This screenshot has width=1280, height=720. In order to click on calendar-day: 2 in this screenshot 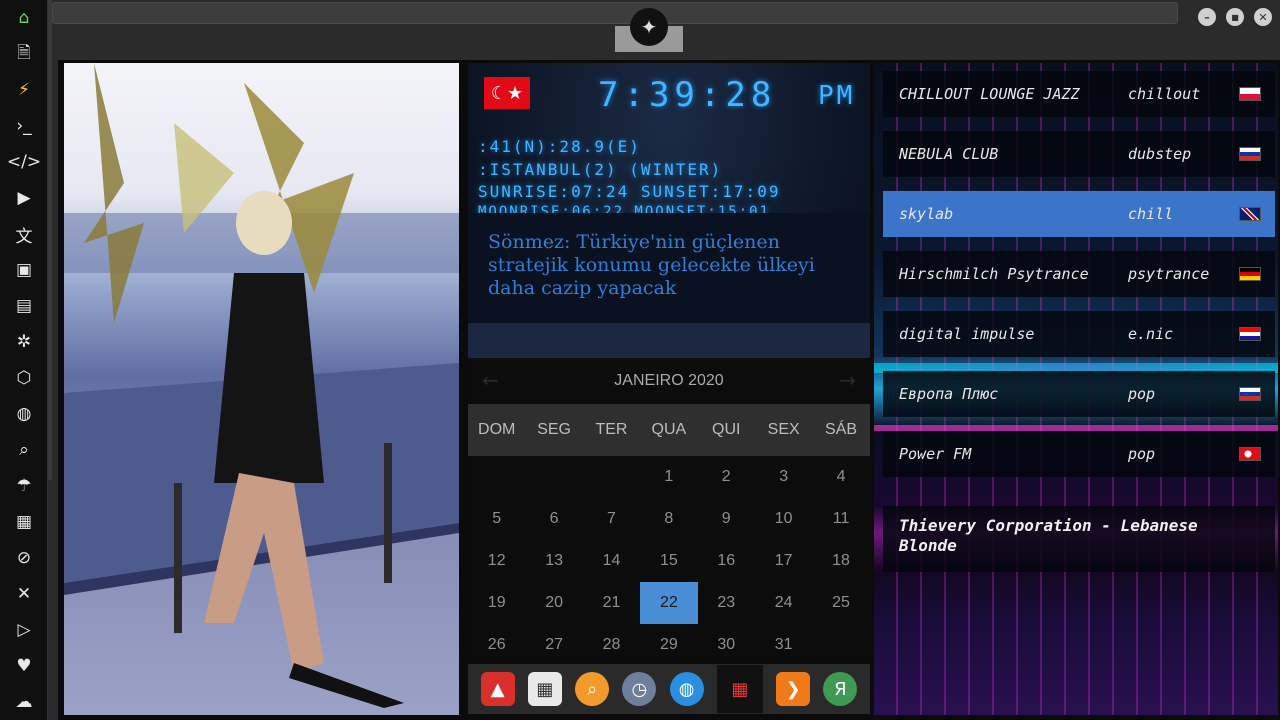, I will do `click(726, 477)`.